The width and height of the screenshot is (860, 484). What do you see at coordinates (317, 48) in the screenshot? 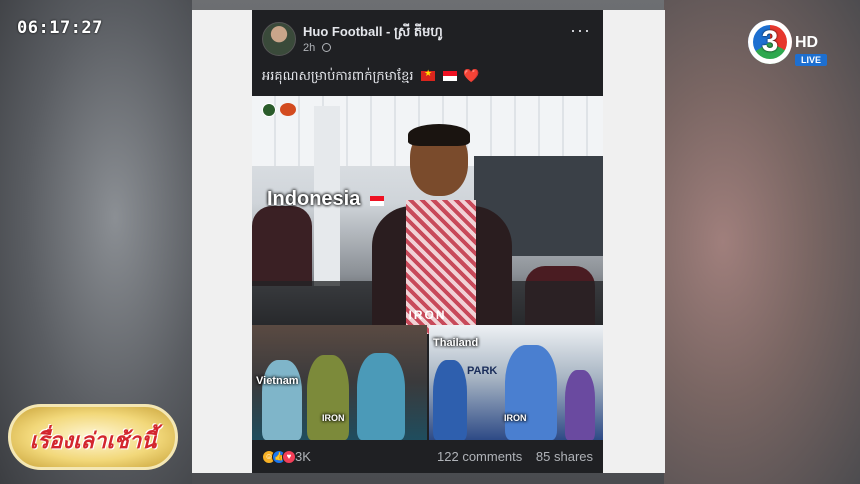
I see `post-meta: 2h` at bounding box center [317, 48].